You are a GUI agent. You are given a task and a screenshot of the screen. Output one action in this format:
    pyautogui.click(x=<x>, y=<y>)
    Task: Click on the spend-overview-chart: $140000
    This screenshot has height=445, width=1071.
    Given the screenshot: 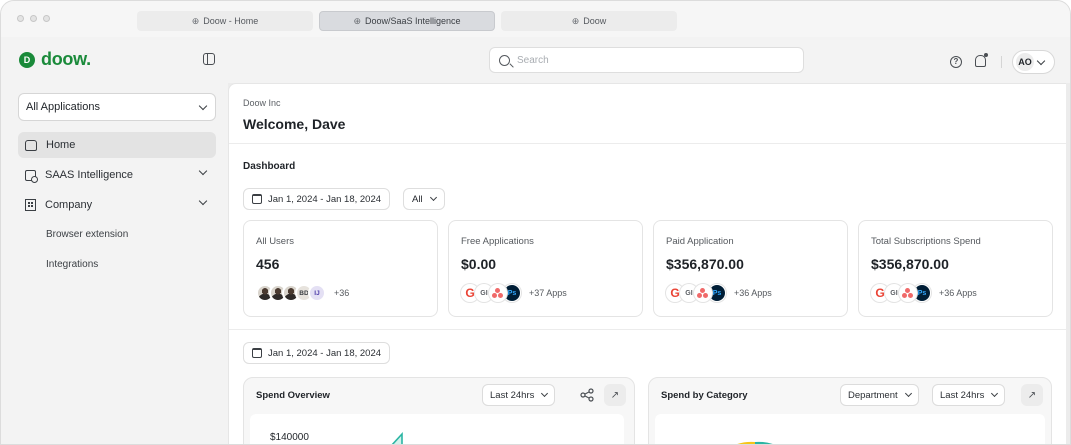 What is the action you would take?
    pyautogui.click(x=437, y=429)
    